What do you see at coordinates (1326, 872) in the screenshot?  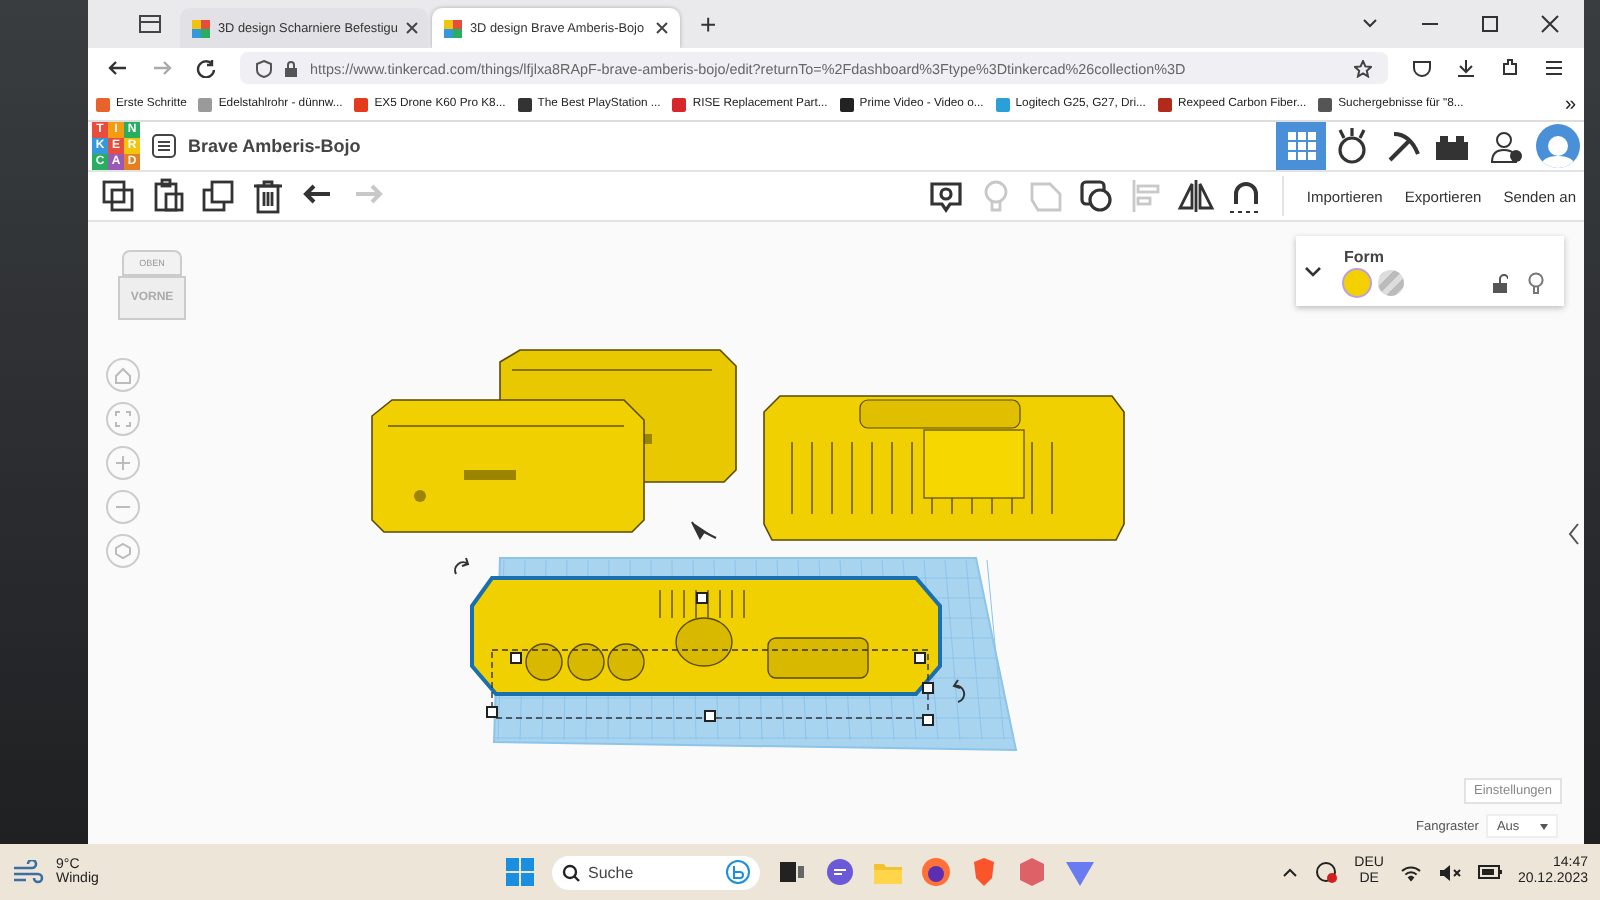 I see `sync-icon` at bounding box center [1326, 872].